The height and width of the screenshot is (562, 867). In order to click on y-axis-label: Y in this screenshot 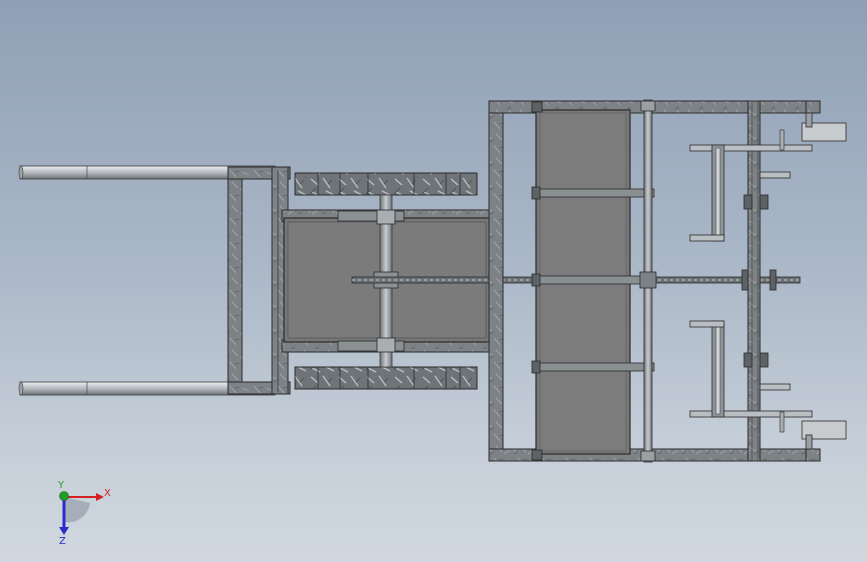, I will do `click(61, 485)`.